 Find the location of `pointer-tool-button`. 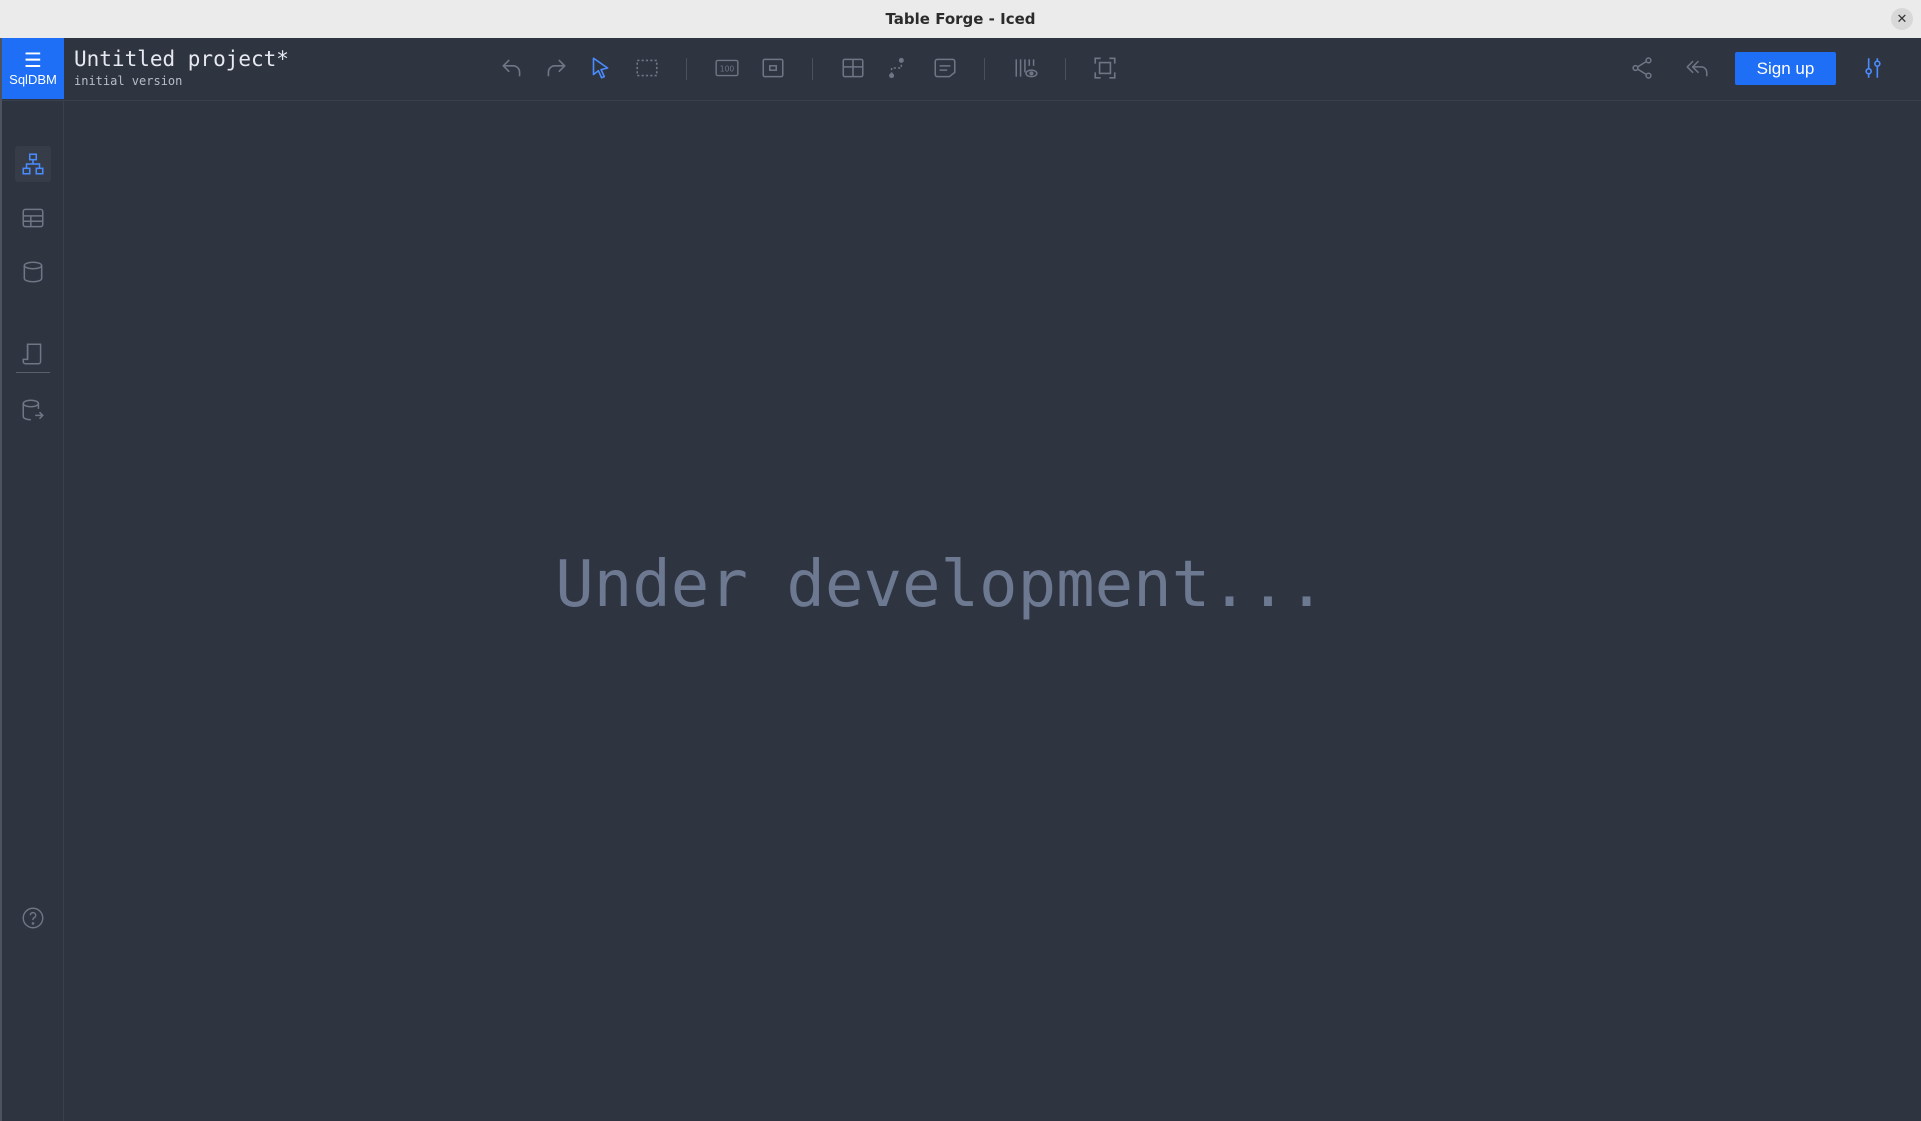

pointer-tool-button is located at coordinates (600, 68).